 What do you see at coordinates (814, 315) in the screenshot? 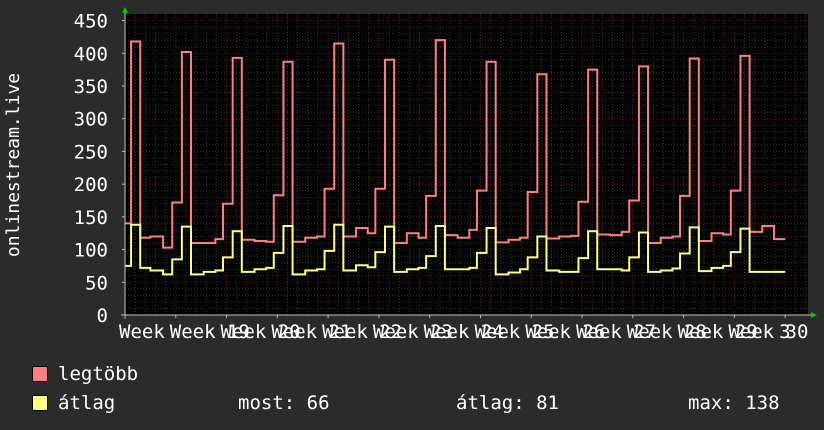
I see `x-axis-arrow` at bounding box center [814, 315].